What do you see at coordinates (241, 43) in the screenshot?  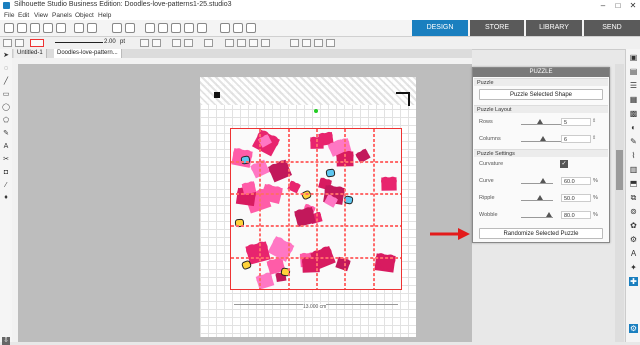 I see `send-backward-icon` at bounding box center [241, 43].